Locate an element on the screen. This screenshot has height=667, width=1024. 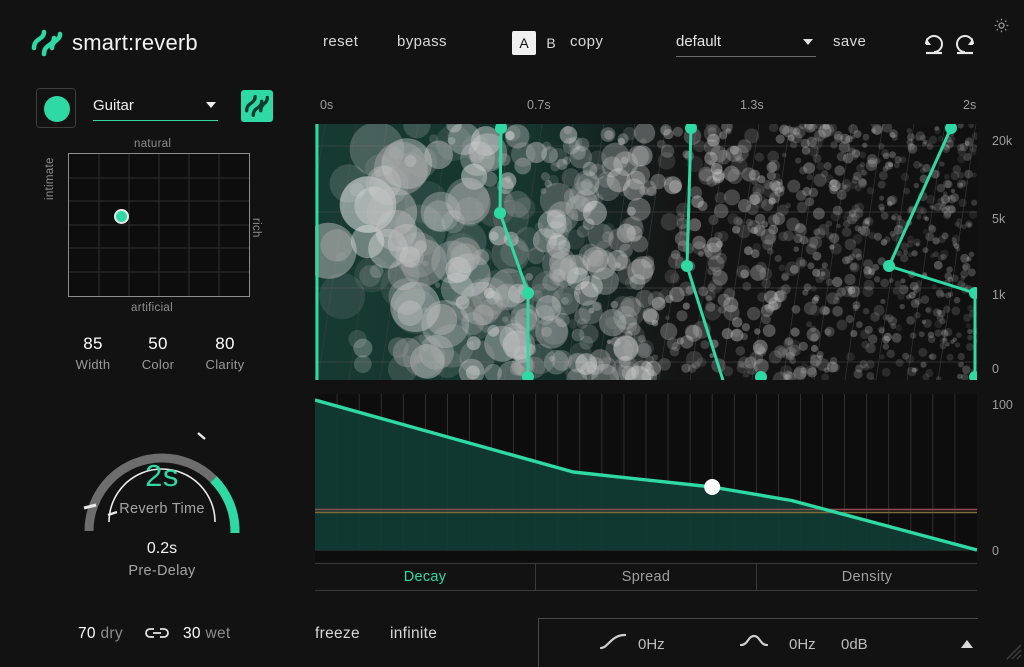
xy-pad-surface is located at coordinates (159, 225).